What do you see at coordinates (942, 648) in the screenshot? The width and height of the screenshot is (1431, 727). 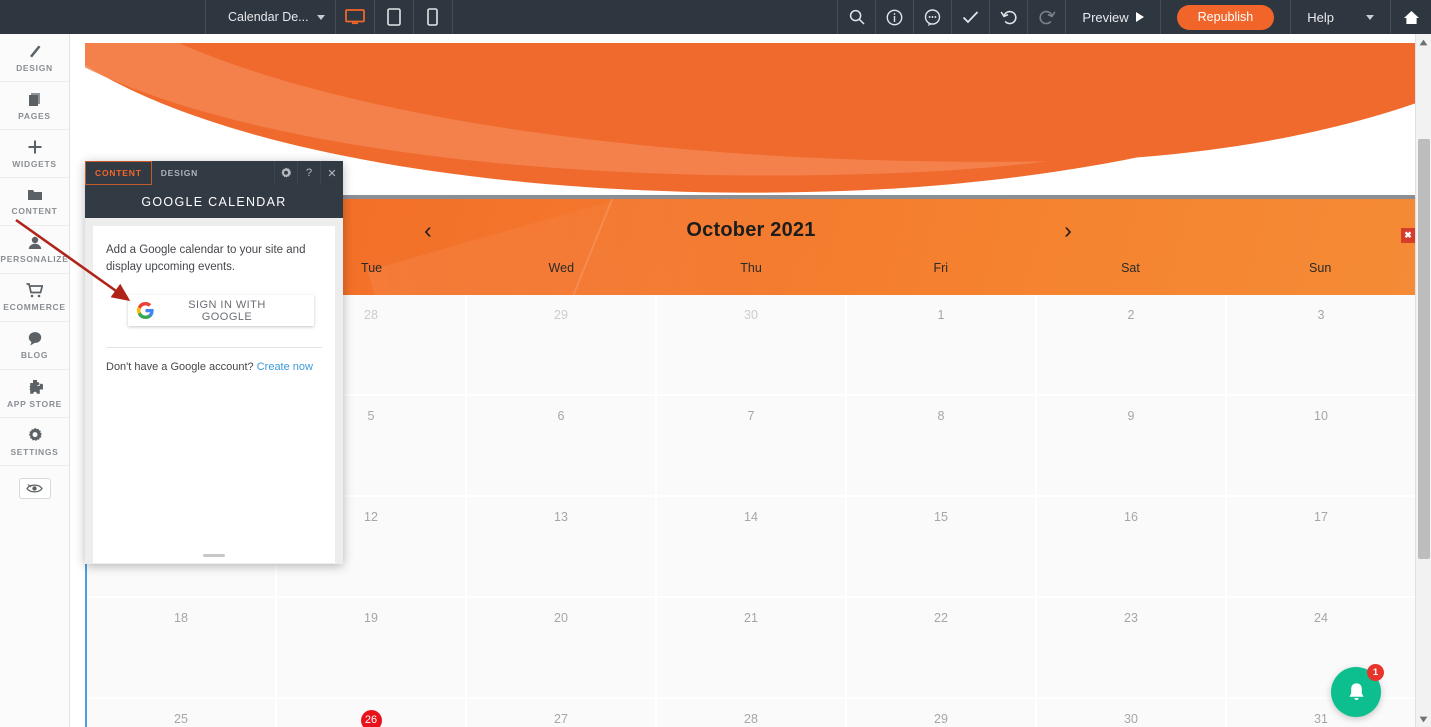 I see `calendar-day-cell: 22` at bounding box center [942, 648].